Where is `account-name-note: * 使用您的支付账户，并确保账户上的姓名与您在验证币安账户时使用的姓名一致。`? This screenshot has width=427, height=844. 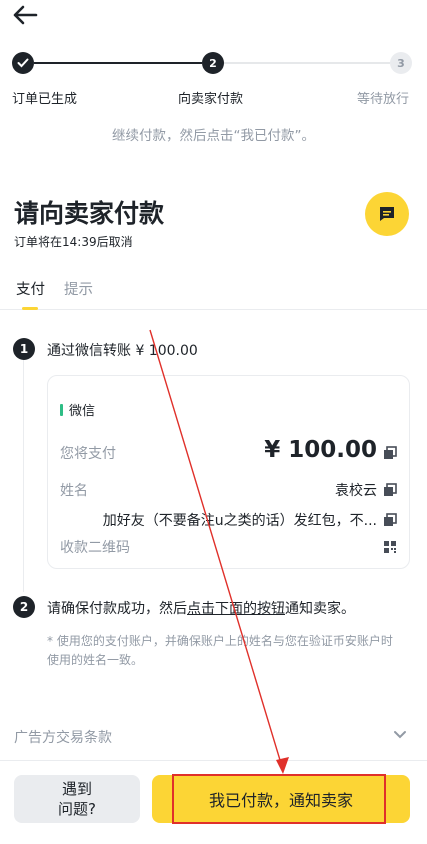 account-name-note: * 使用您的支付账户，并确保账户上的姓名与您在验证币安账户时使用的姓名一致。 is located at coordinates (220, 650).